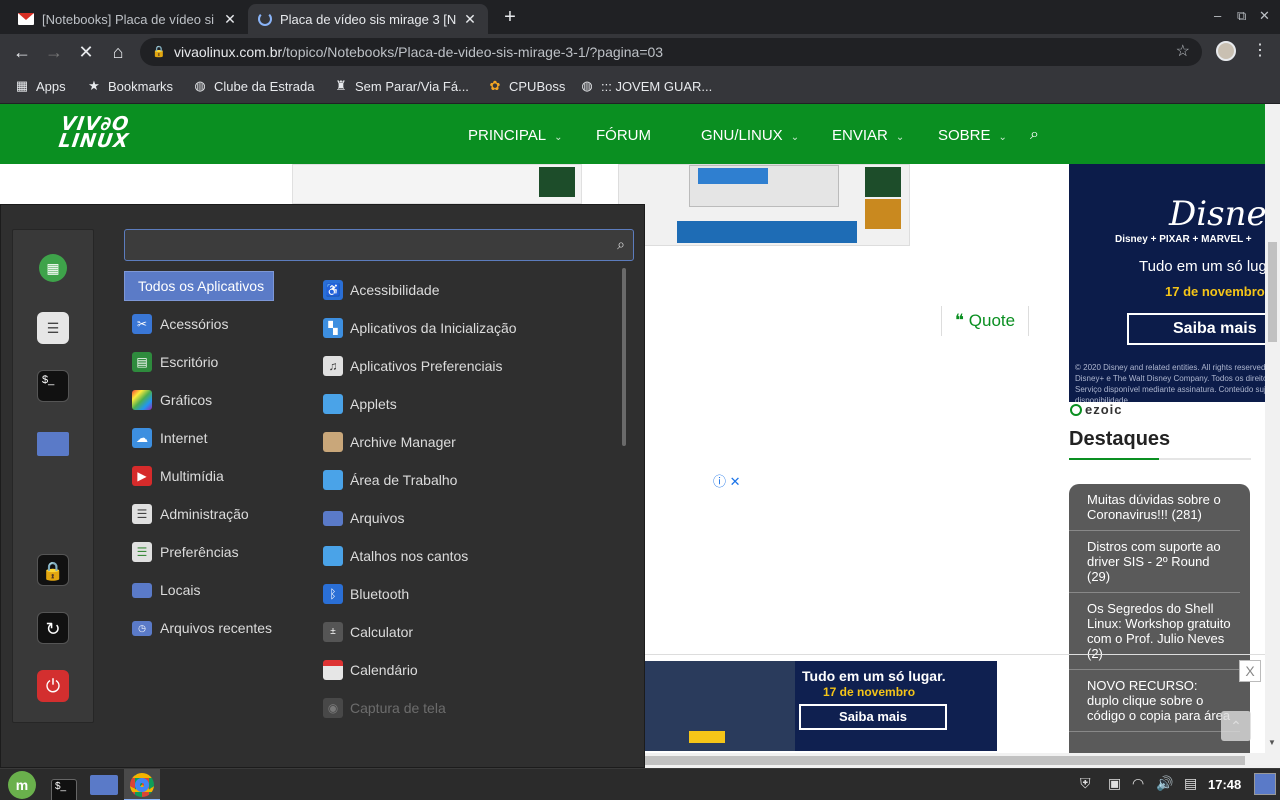 The height and width of the screenshot is (800, 1280). I want to click on logout-icon: ↻, so click(53, 628).